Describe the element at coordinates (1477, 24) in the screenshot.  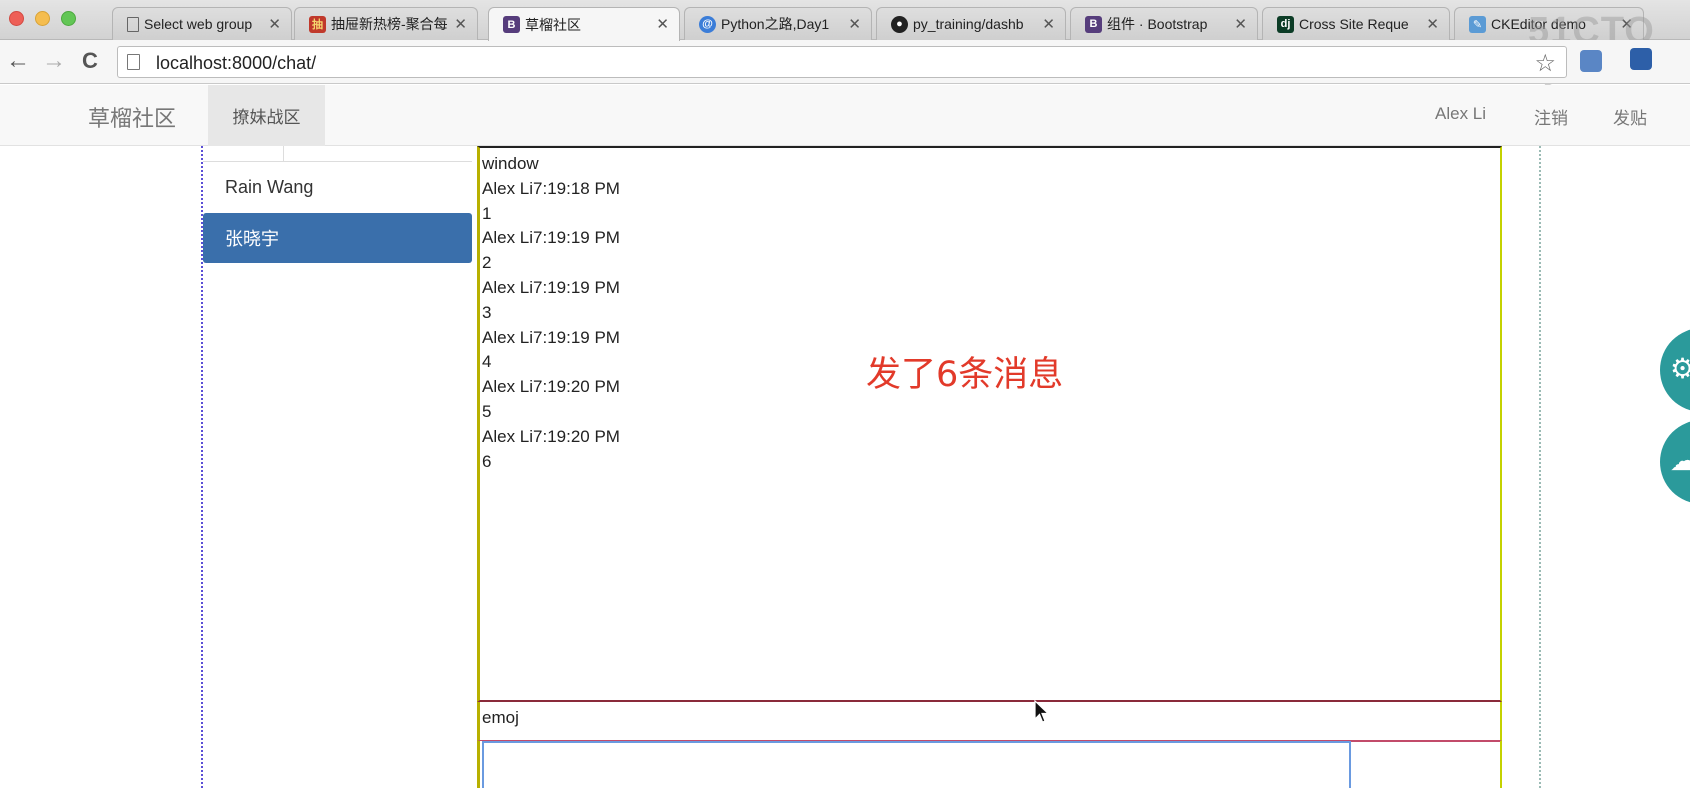
I see `ckeditor-icon: ✎` at that location.